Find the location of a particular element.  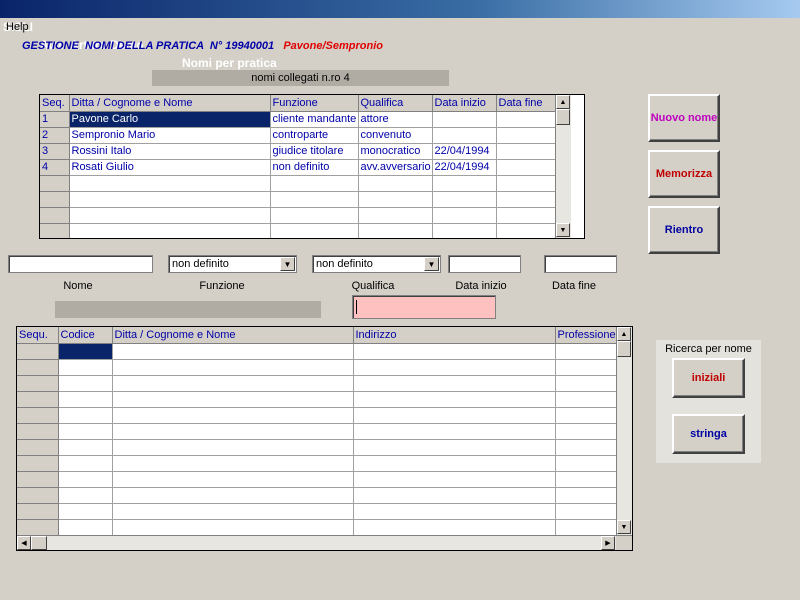

scroll-corner is located at coordinates (624, 543).